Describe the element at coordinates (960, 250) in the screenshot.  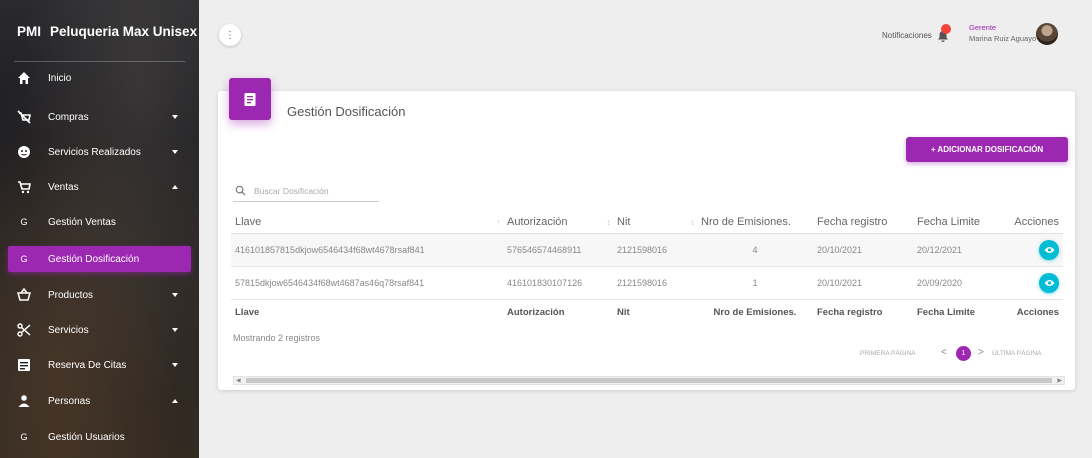
I see `cell-fecha-limite: 20/12/2021` at that location.